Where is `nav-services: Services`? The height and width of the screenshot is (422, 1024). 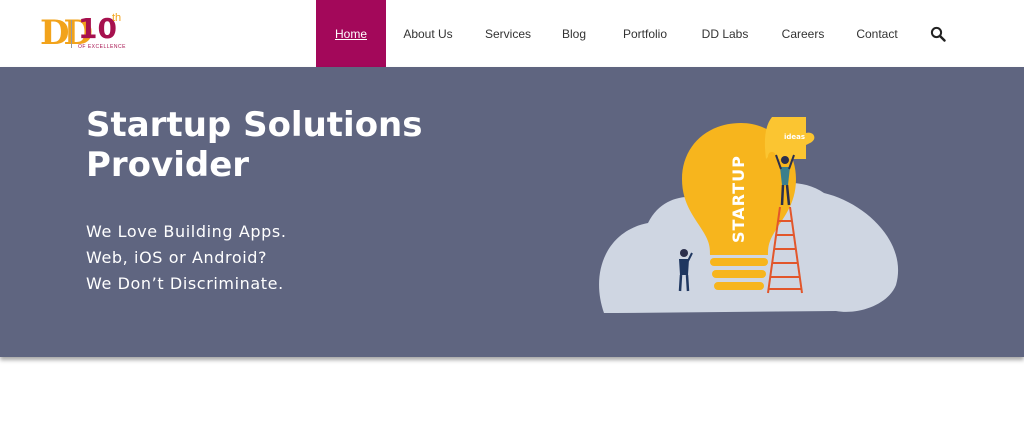 nav-services: Services is located at coordinates (508, 33).